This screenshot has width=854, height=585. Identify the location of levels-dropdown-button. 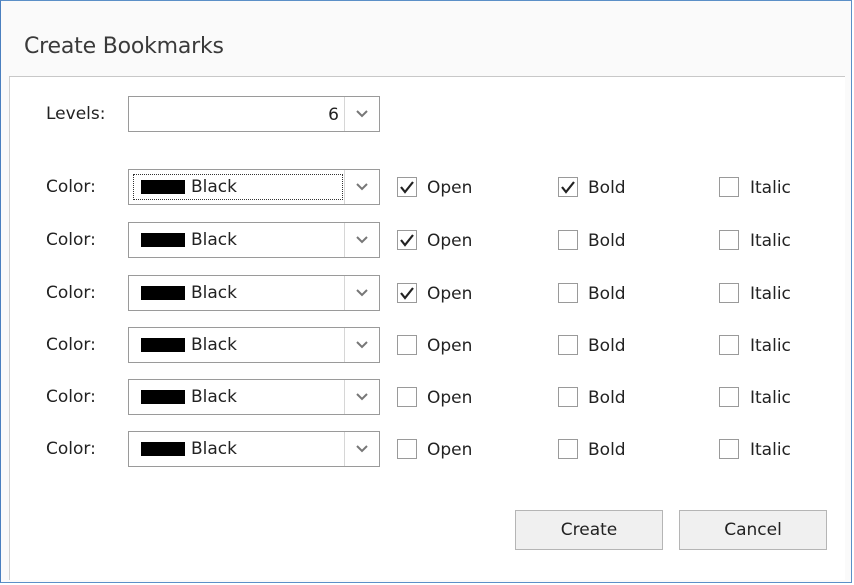
(361, 114).